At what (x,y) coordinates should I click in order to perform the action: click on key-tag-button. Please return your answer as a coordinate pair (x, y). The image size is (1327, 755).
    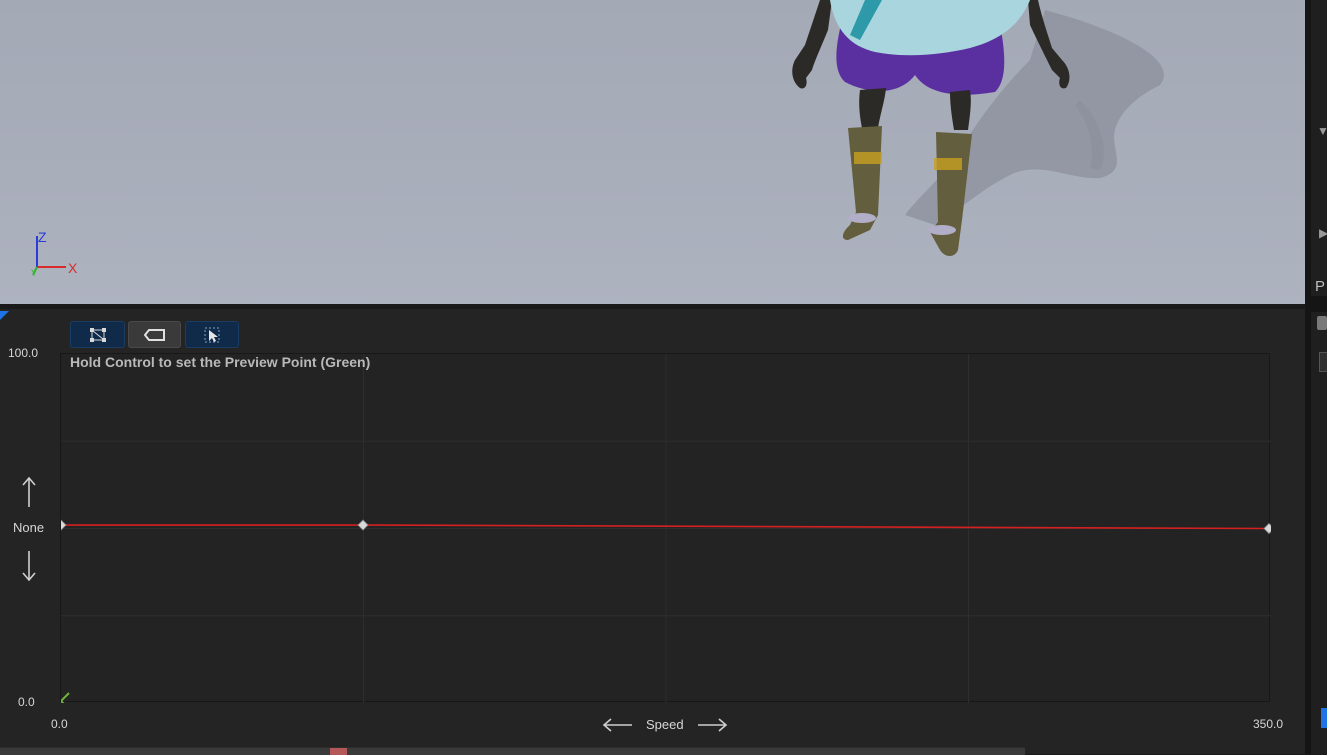
    Looking at the image, I should click on (154, 334).